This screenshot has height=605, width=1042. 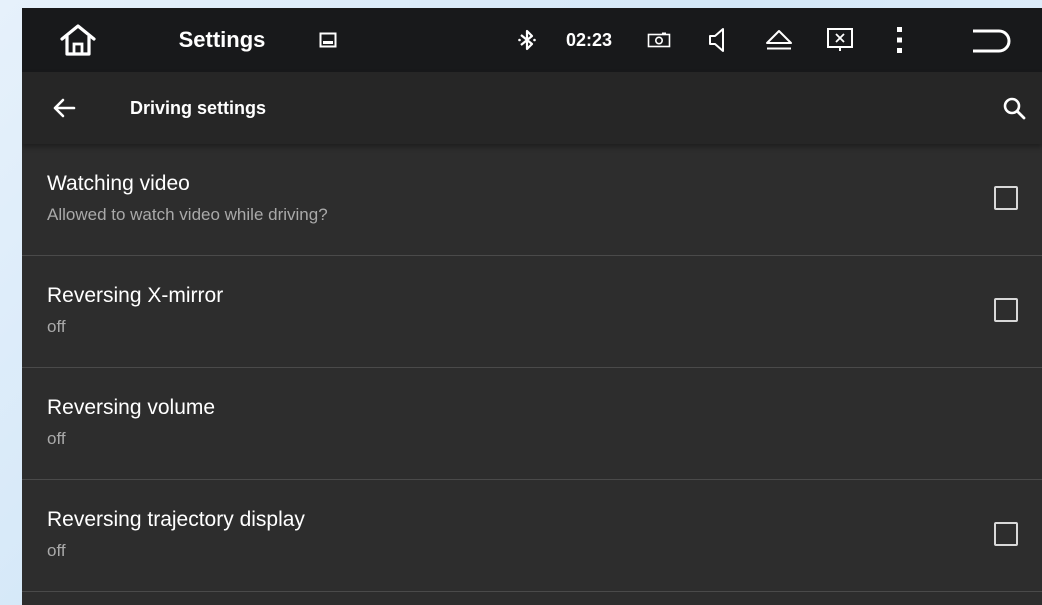 What do you see at coordinates (717, 40) in the screenshot?
I see `volume-icon` at bounding box center [717, 40].